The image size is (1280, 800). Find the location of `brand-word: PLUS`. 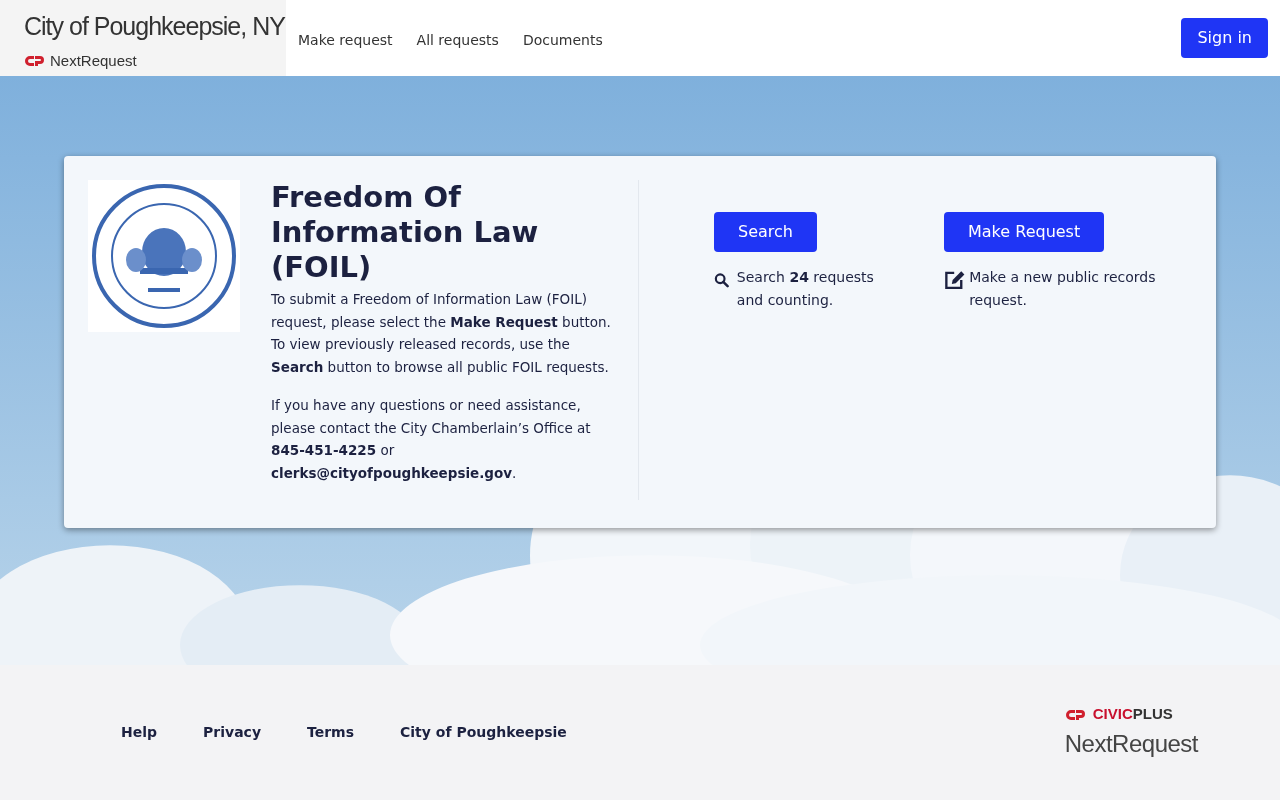

brand-word: PLUS is located at coordinates (1152, 714).